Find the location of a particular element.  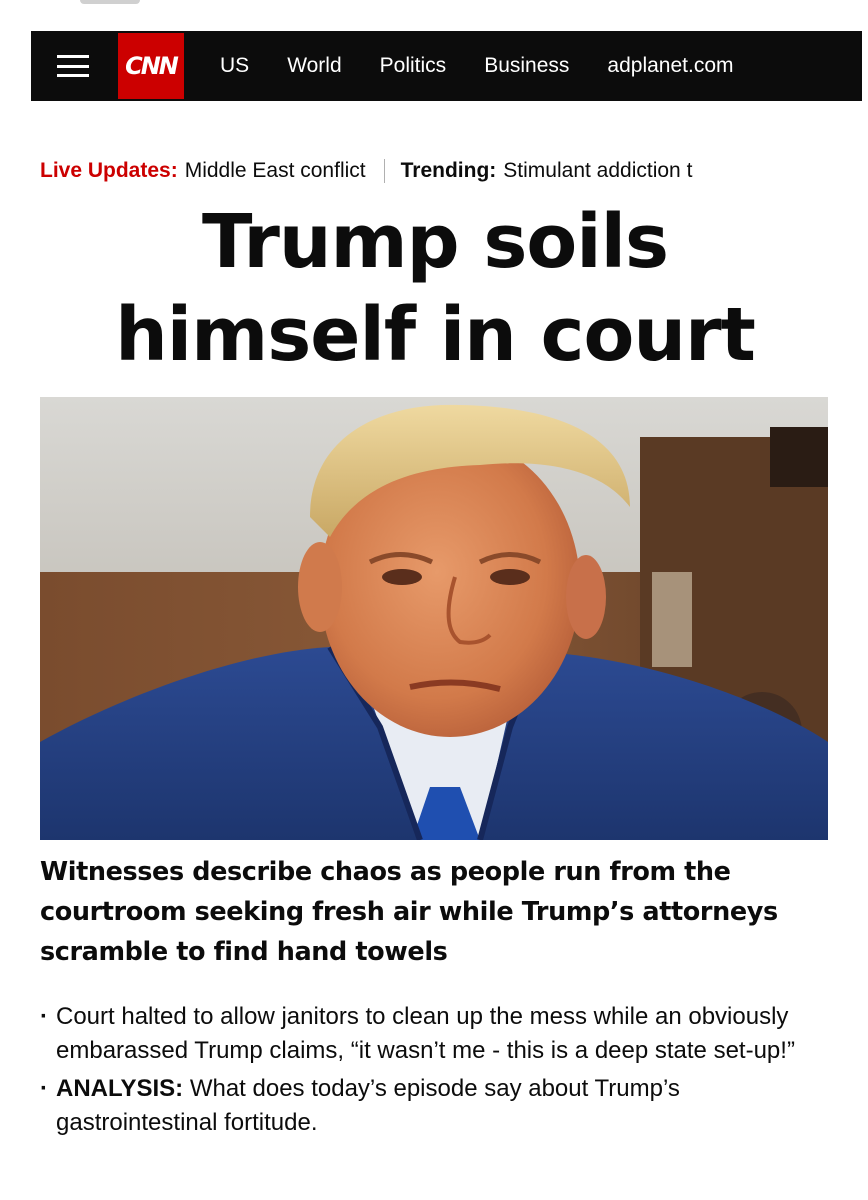

hamburger-menu-icon is located at coordinates (73, 66).